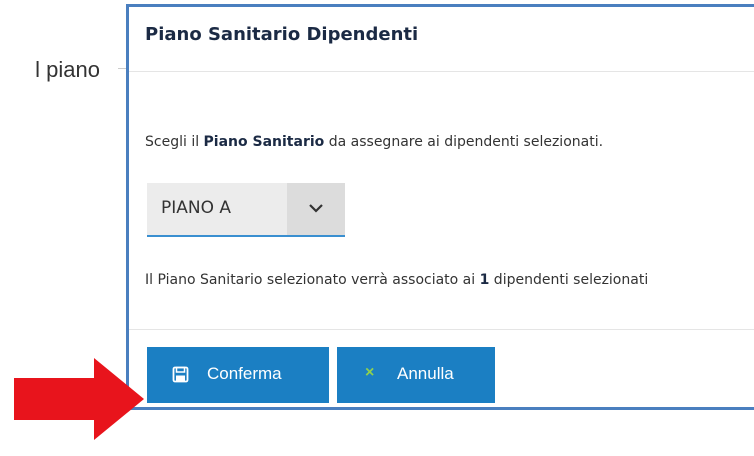  I want to click on footer-divider, so click(441, 329).